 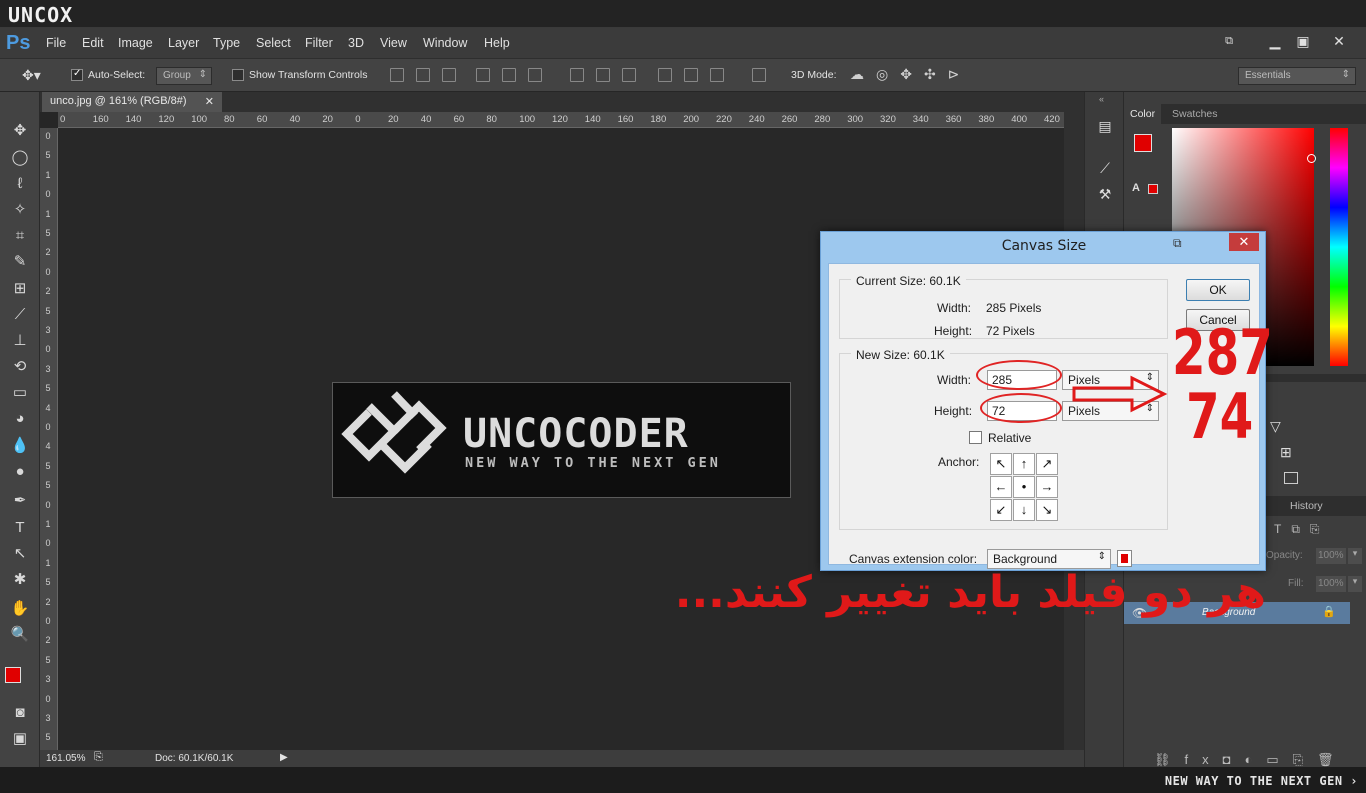 What do you see at coordinates (209, 101) in the screenshot?
I see `close-tab-icon: ✕` at bounding box center [209, 101].